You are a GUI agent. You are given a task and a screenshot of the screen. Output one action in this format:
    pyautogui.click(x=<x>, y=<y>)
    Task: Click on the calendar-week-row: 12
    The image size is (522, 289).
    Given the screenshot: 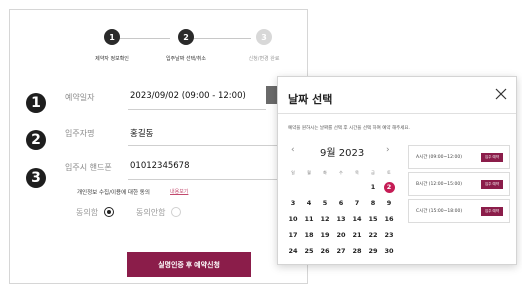 What is the action you would take?
    pyautogui.click(x=341, y=187)
    